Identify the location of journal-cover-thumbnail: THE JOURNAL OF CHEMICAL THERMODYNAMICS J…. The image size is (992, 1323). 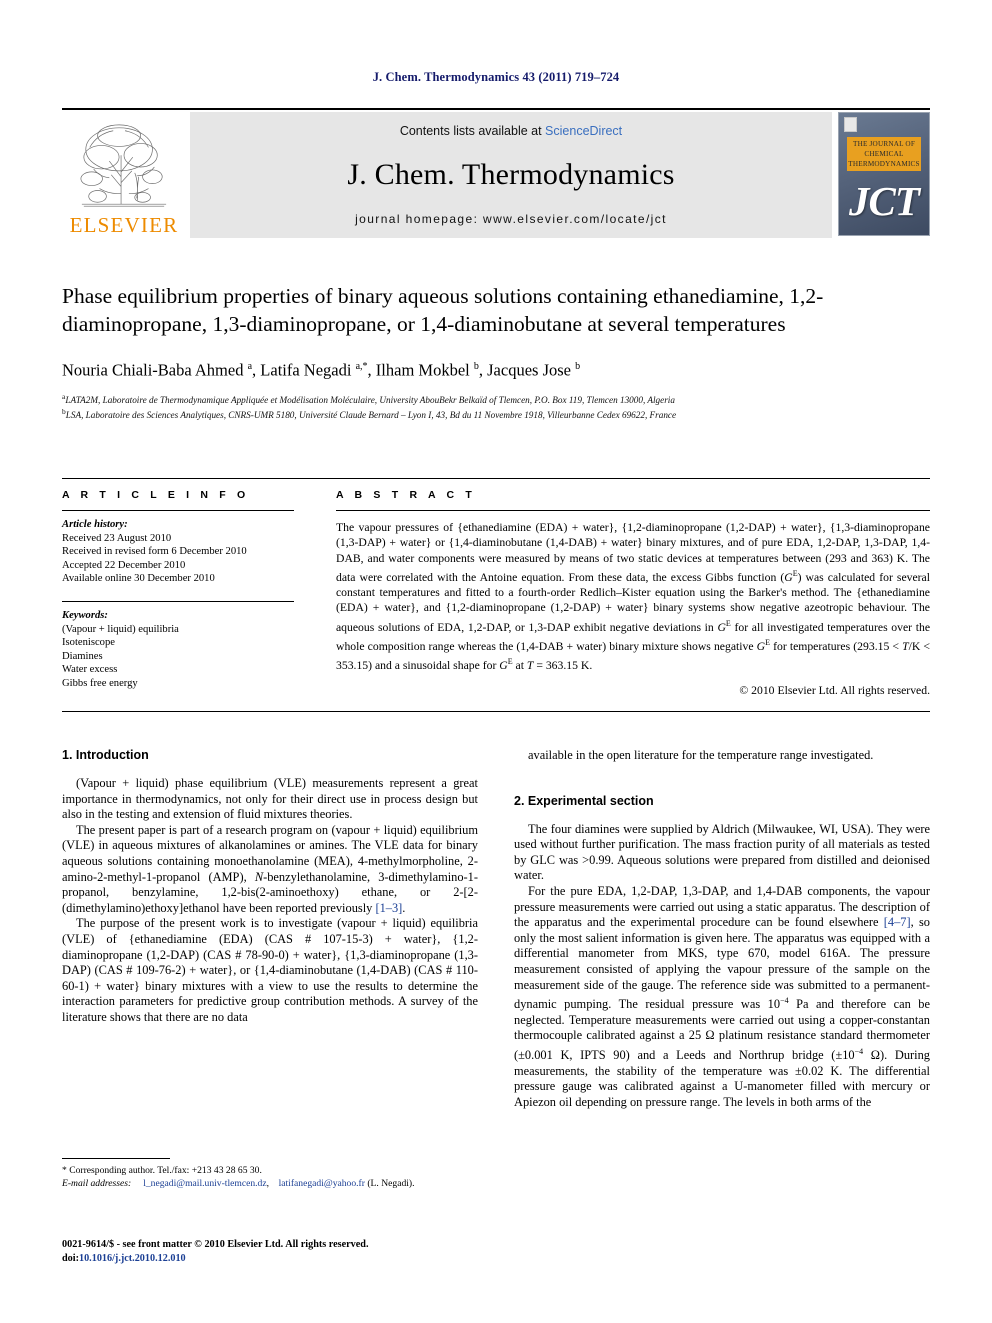
(884, 174).